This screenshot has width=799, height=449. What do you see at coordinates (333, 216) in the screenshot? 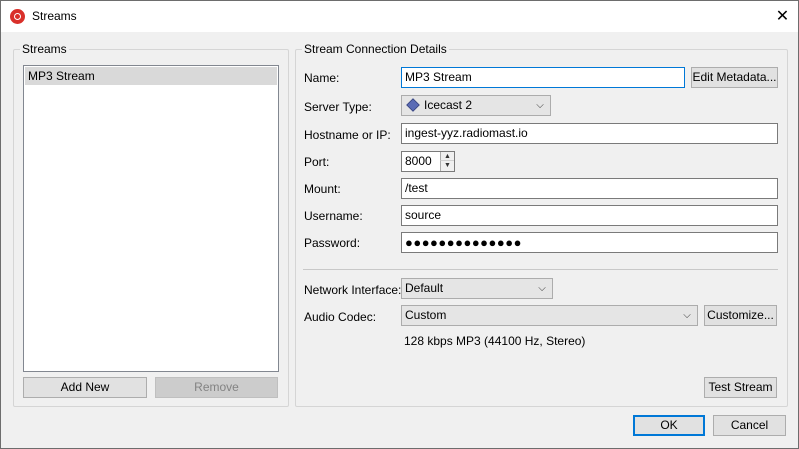
I see `username-label: Username:` at bounding box center [333, 216].